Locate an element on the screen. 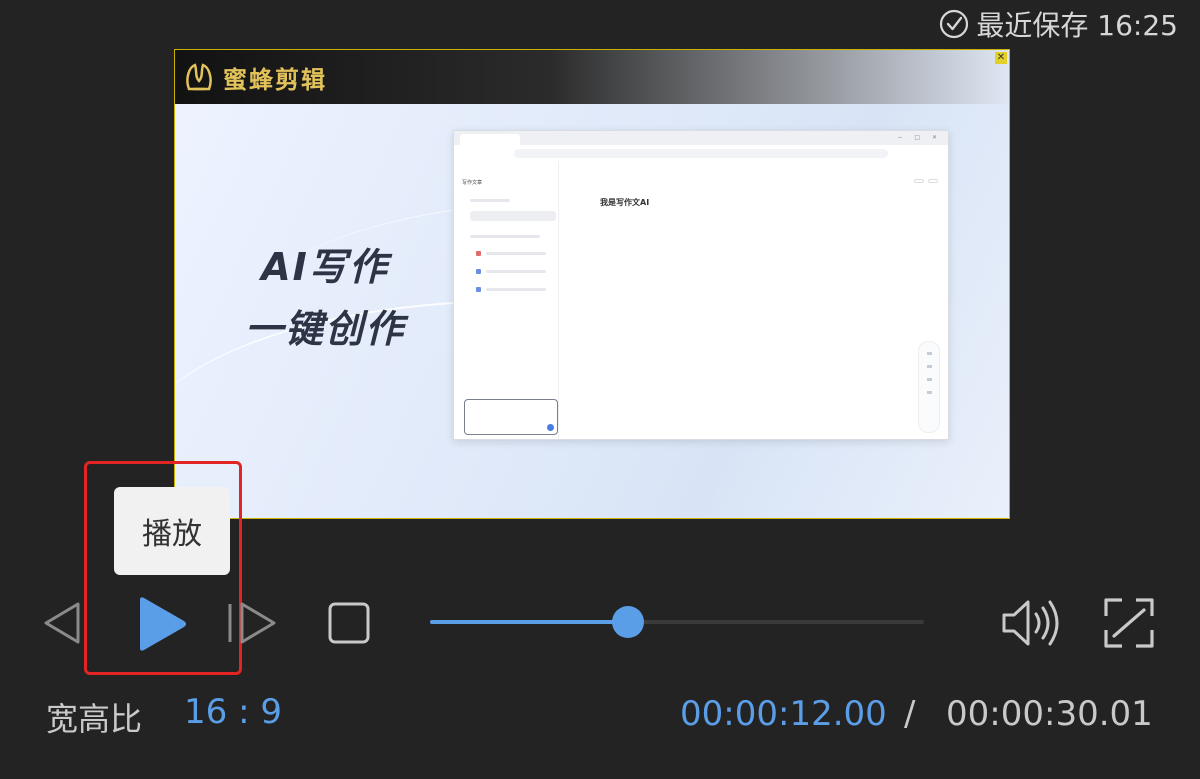 The image size is (1200, 779). save-status: 最近保存 16:25 is located at coordinates (1058, 24).